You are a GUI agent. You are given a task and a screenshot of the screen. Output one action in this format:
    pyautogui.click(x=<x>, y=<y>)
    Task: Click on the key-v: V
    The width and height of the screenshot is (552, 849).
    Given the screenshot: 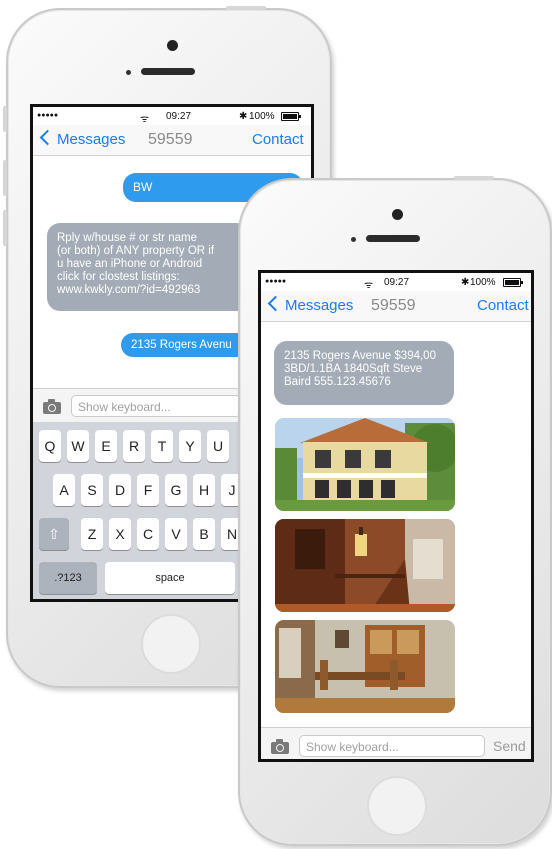 What is the action you would take?
    pyautogui.click(x=176, y=534)
    